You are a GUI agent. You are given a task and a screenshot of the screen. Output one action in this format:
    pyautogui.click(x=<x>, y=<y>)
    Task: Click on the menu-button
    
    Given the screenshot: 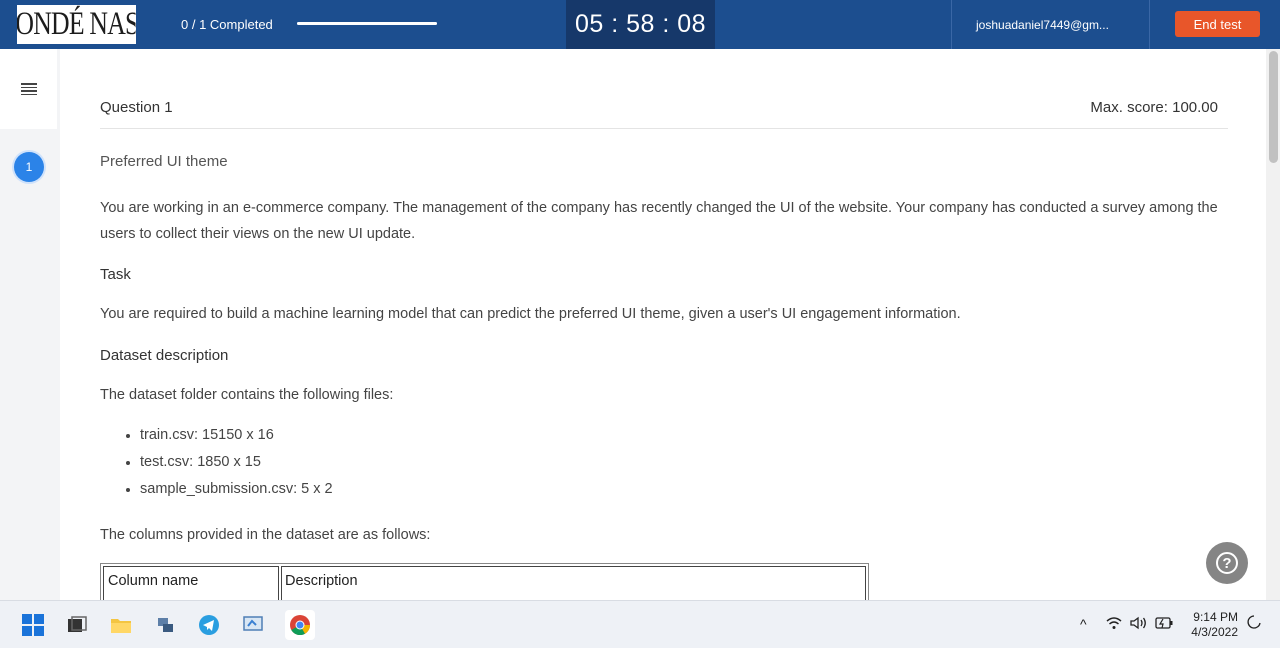 What is the action you would take?
    pyautogui.click(x=28, y=89)
    